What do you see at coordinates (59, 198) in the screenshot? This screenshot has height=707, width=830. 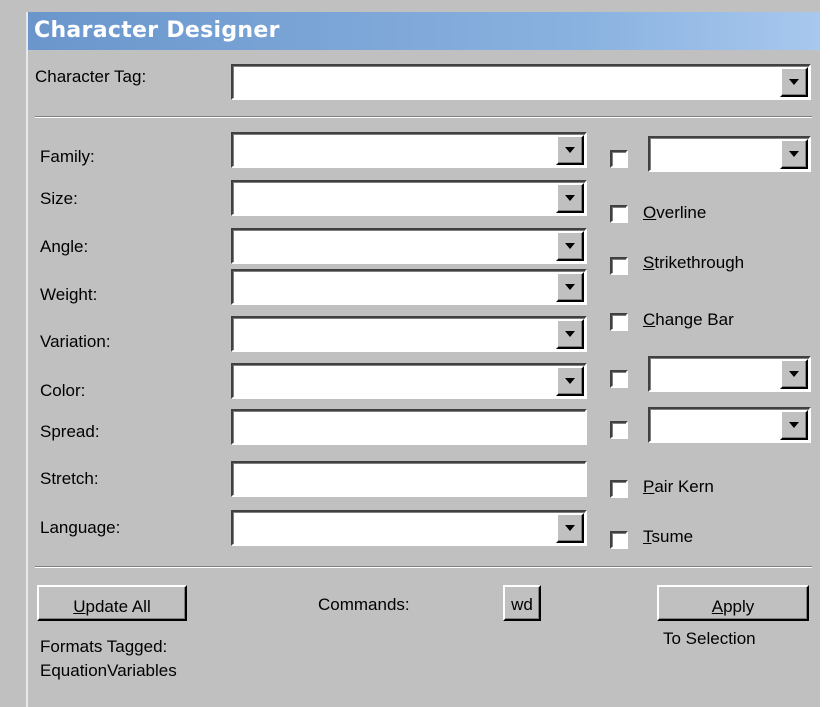 I see `size-label: Size:` at bounding box center [59, 198].